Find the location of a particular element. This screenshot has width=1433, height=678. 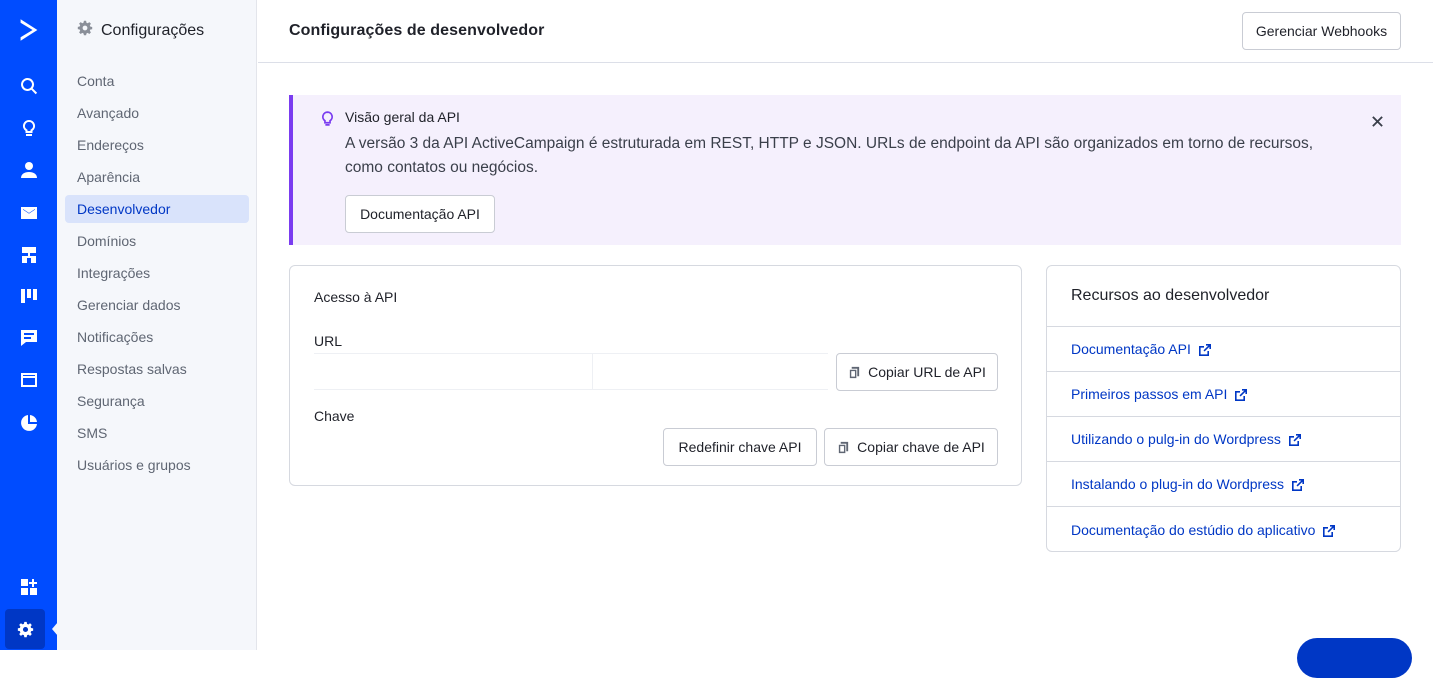

resource-link-api-docs: Documentação API is located at coordinates (1141, 349).